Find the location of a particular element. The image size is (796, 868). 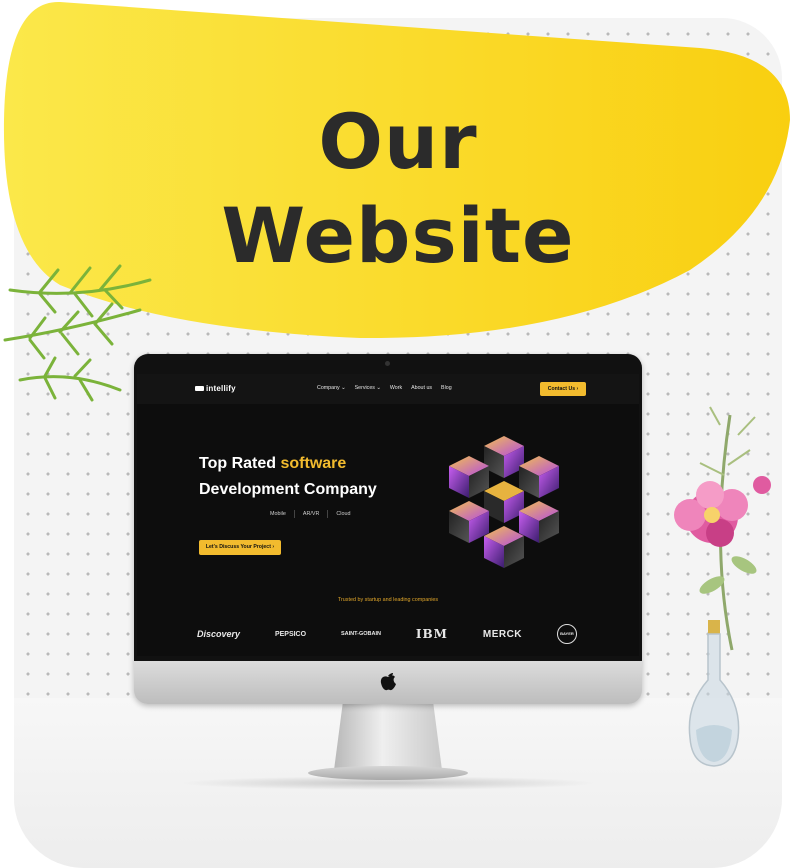

contact-label: Contact Us is located at coordinates (561, 389).